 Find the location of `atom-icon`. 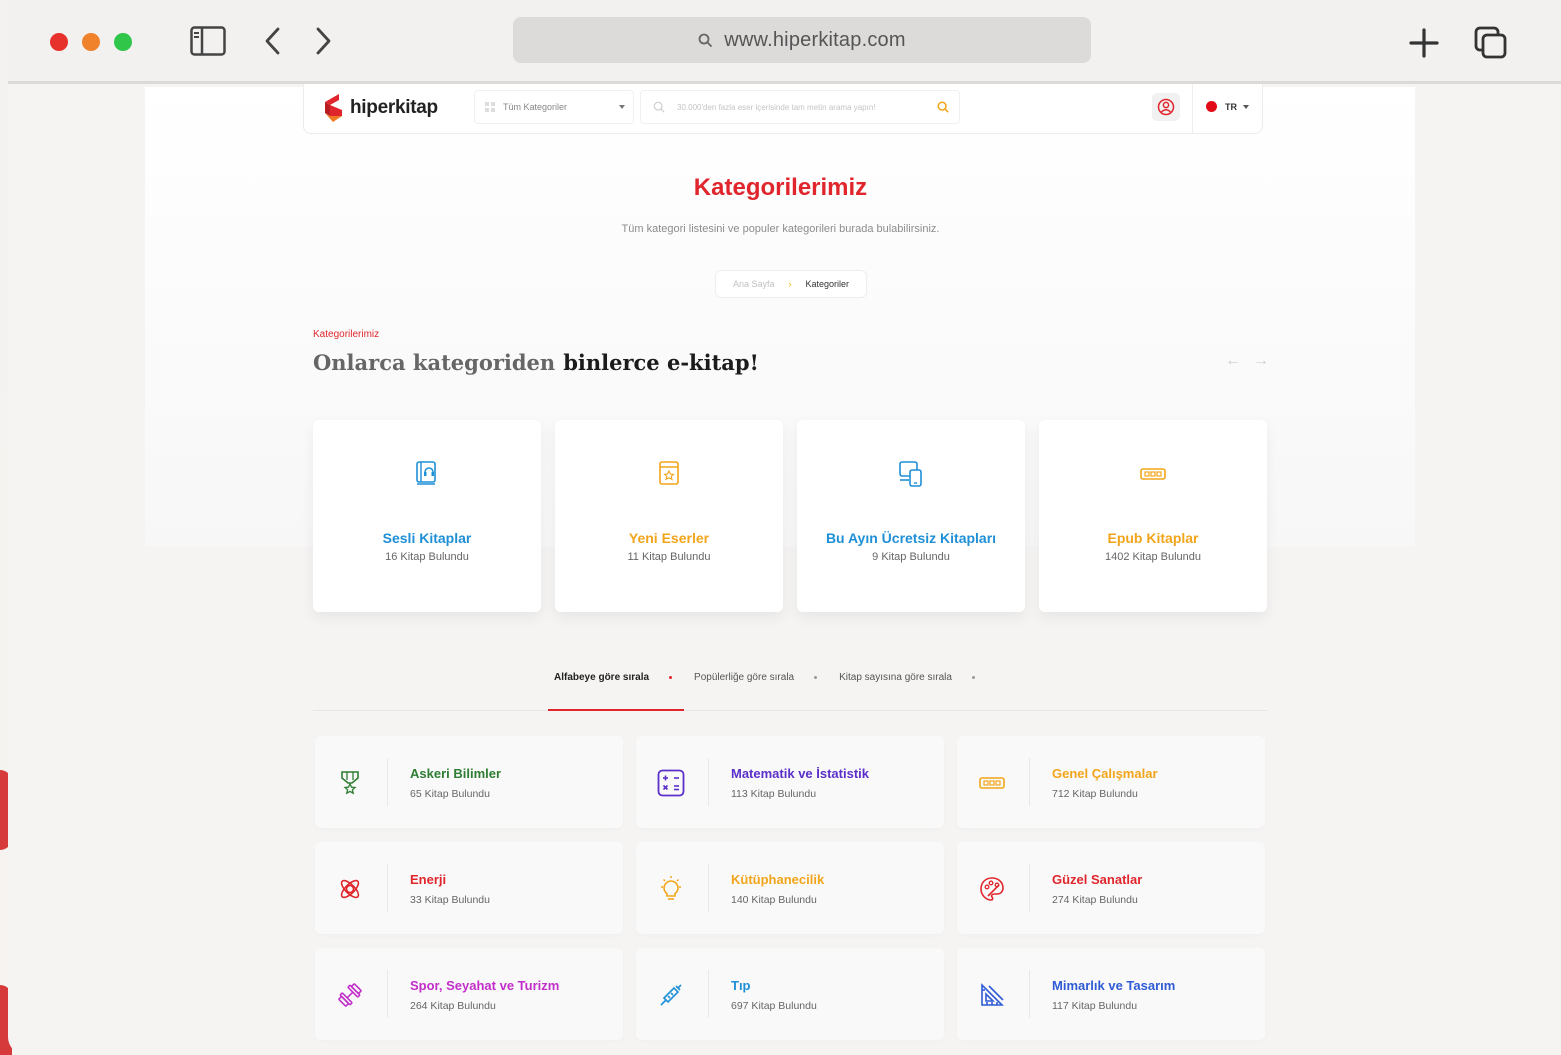

atom-icon is located at coordinates (350, 889).